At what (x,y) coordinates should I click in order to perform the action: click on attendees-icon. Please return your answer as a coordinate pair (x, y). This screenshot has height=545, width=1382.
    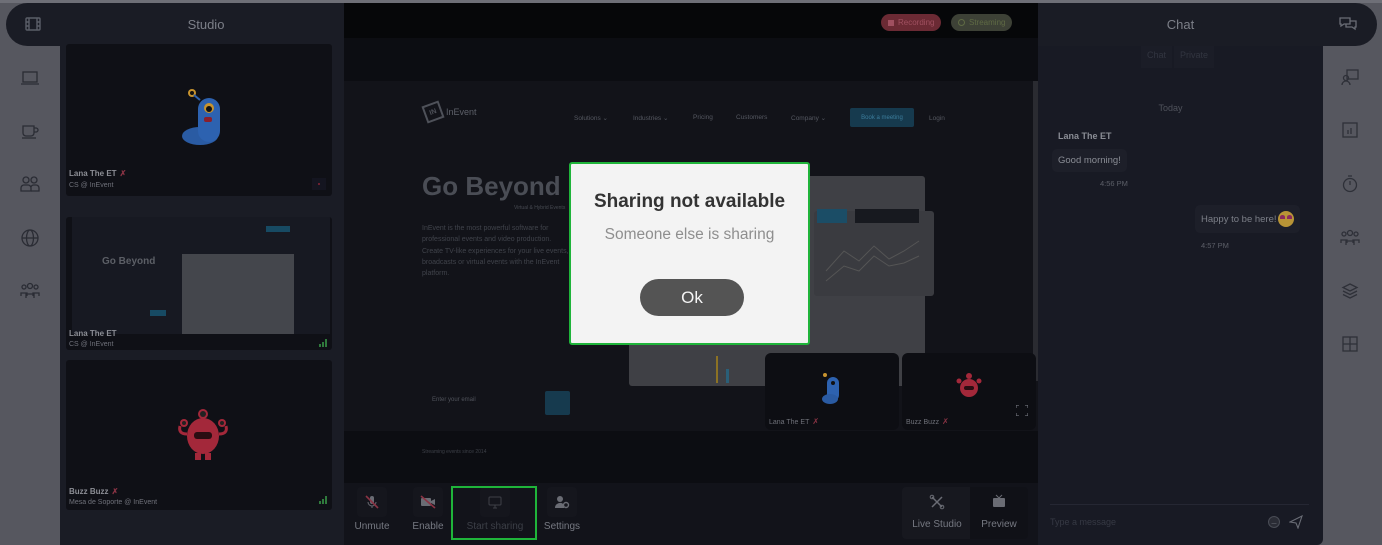
    Looking at the image, I should click on (1350, 238).